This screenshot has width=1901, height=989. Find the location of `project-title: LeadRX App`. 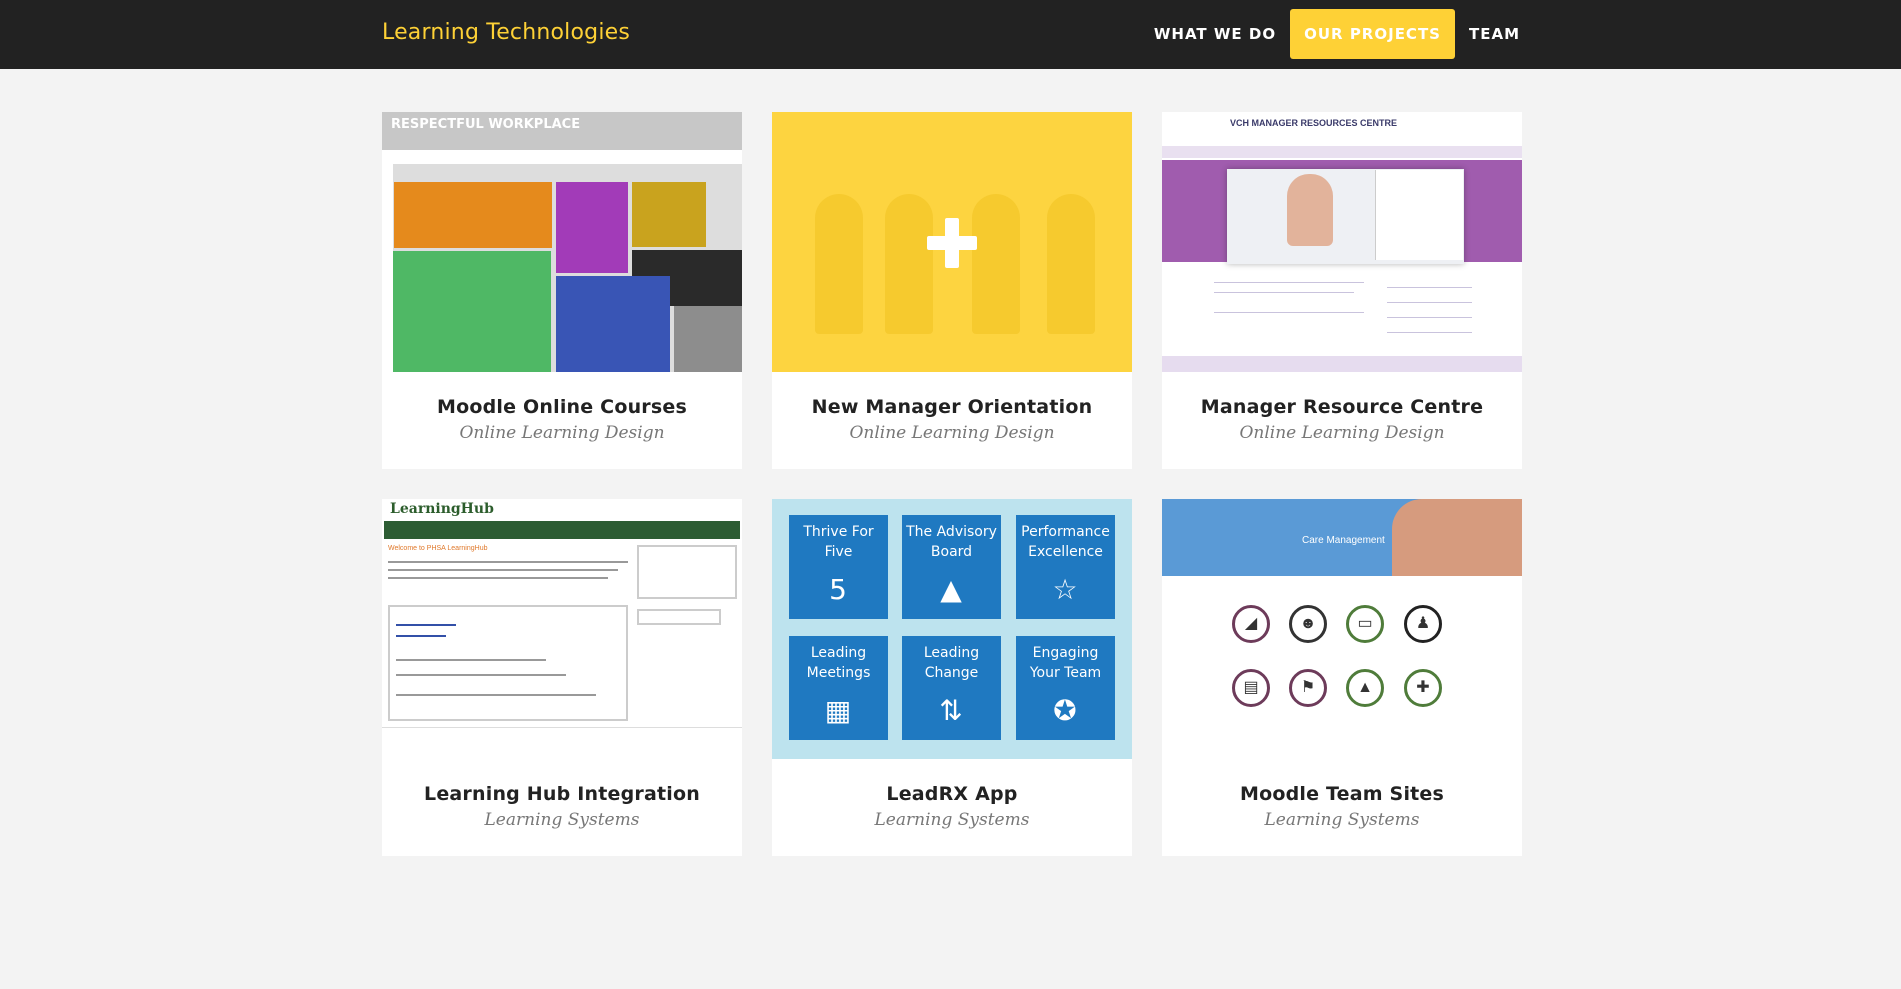

project-title: LeadRX App is located at coordinates (952, 794).